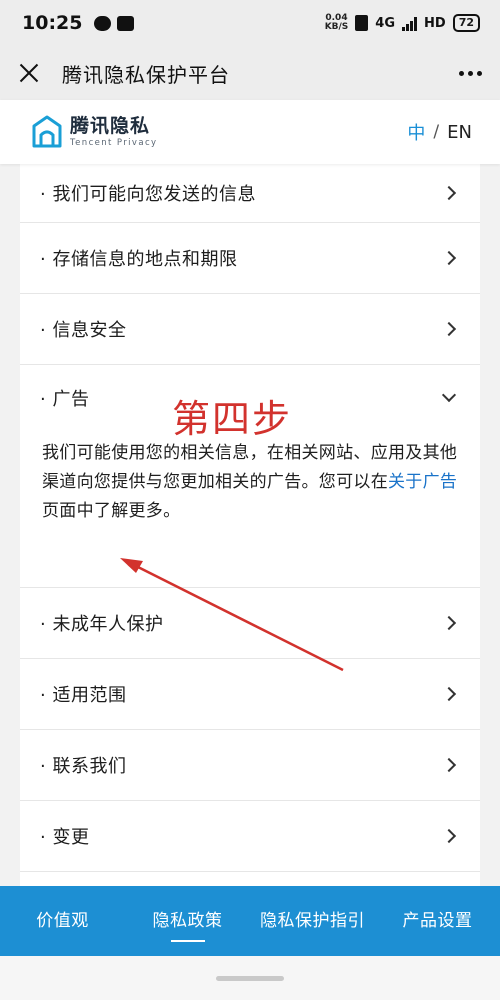 This screenshot has height=1000, width=500. I want to click on section-label: · 存储信息的地点和期限, so click(139, 259).